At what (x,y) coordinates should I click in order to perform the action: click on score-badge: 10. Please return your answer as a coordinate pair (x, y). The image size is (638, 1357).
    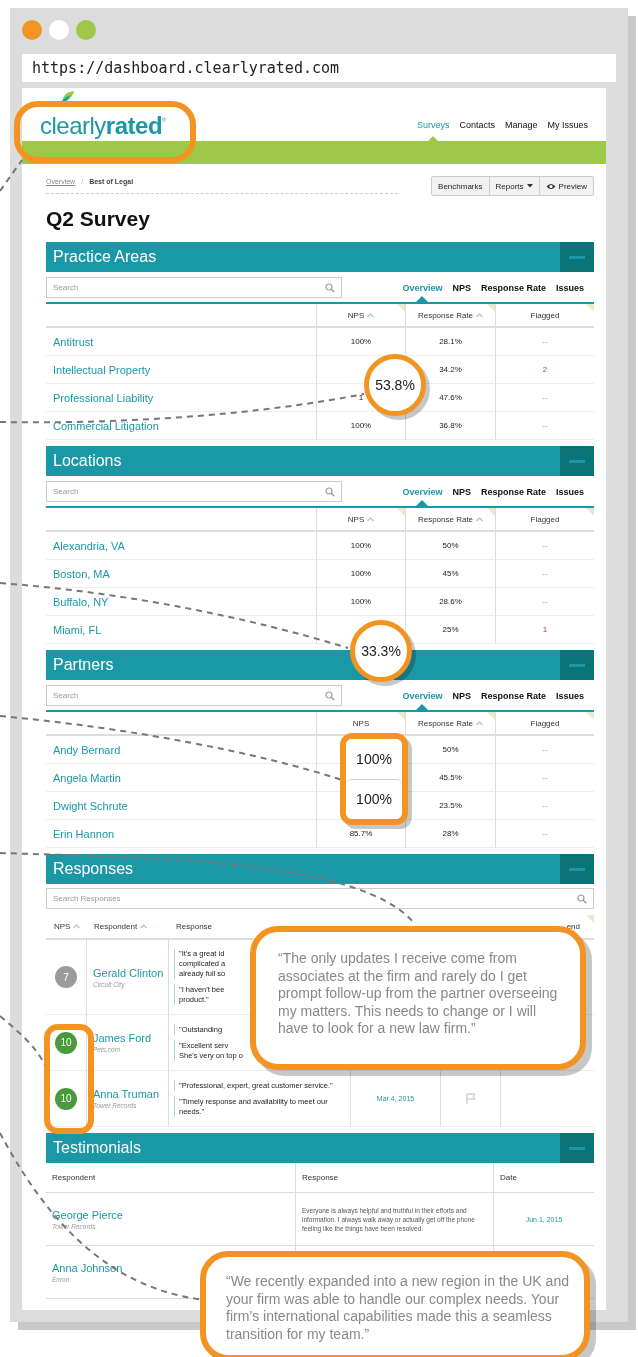
    Looking at the image, I should click on (66, 1098).